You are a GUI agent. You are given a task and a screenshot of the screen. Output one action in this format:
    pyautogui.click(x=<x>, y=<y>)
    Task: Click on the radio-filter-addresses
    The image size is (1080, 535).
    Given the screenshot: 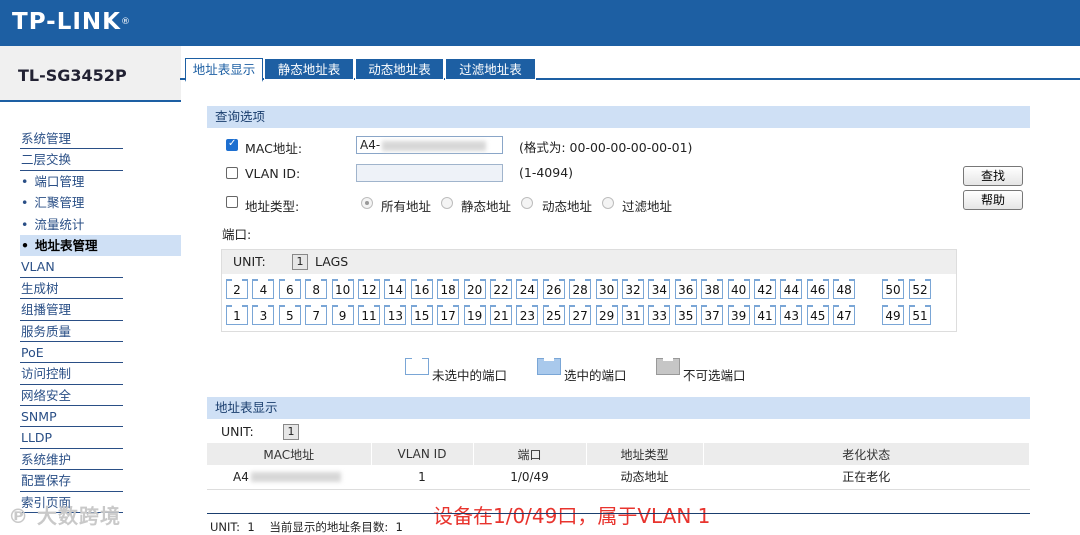 What is the action you would take?
    pyautogui.click(x=608, y=203)
    